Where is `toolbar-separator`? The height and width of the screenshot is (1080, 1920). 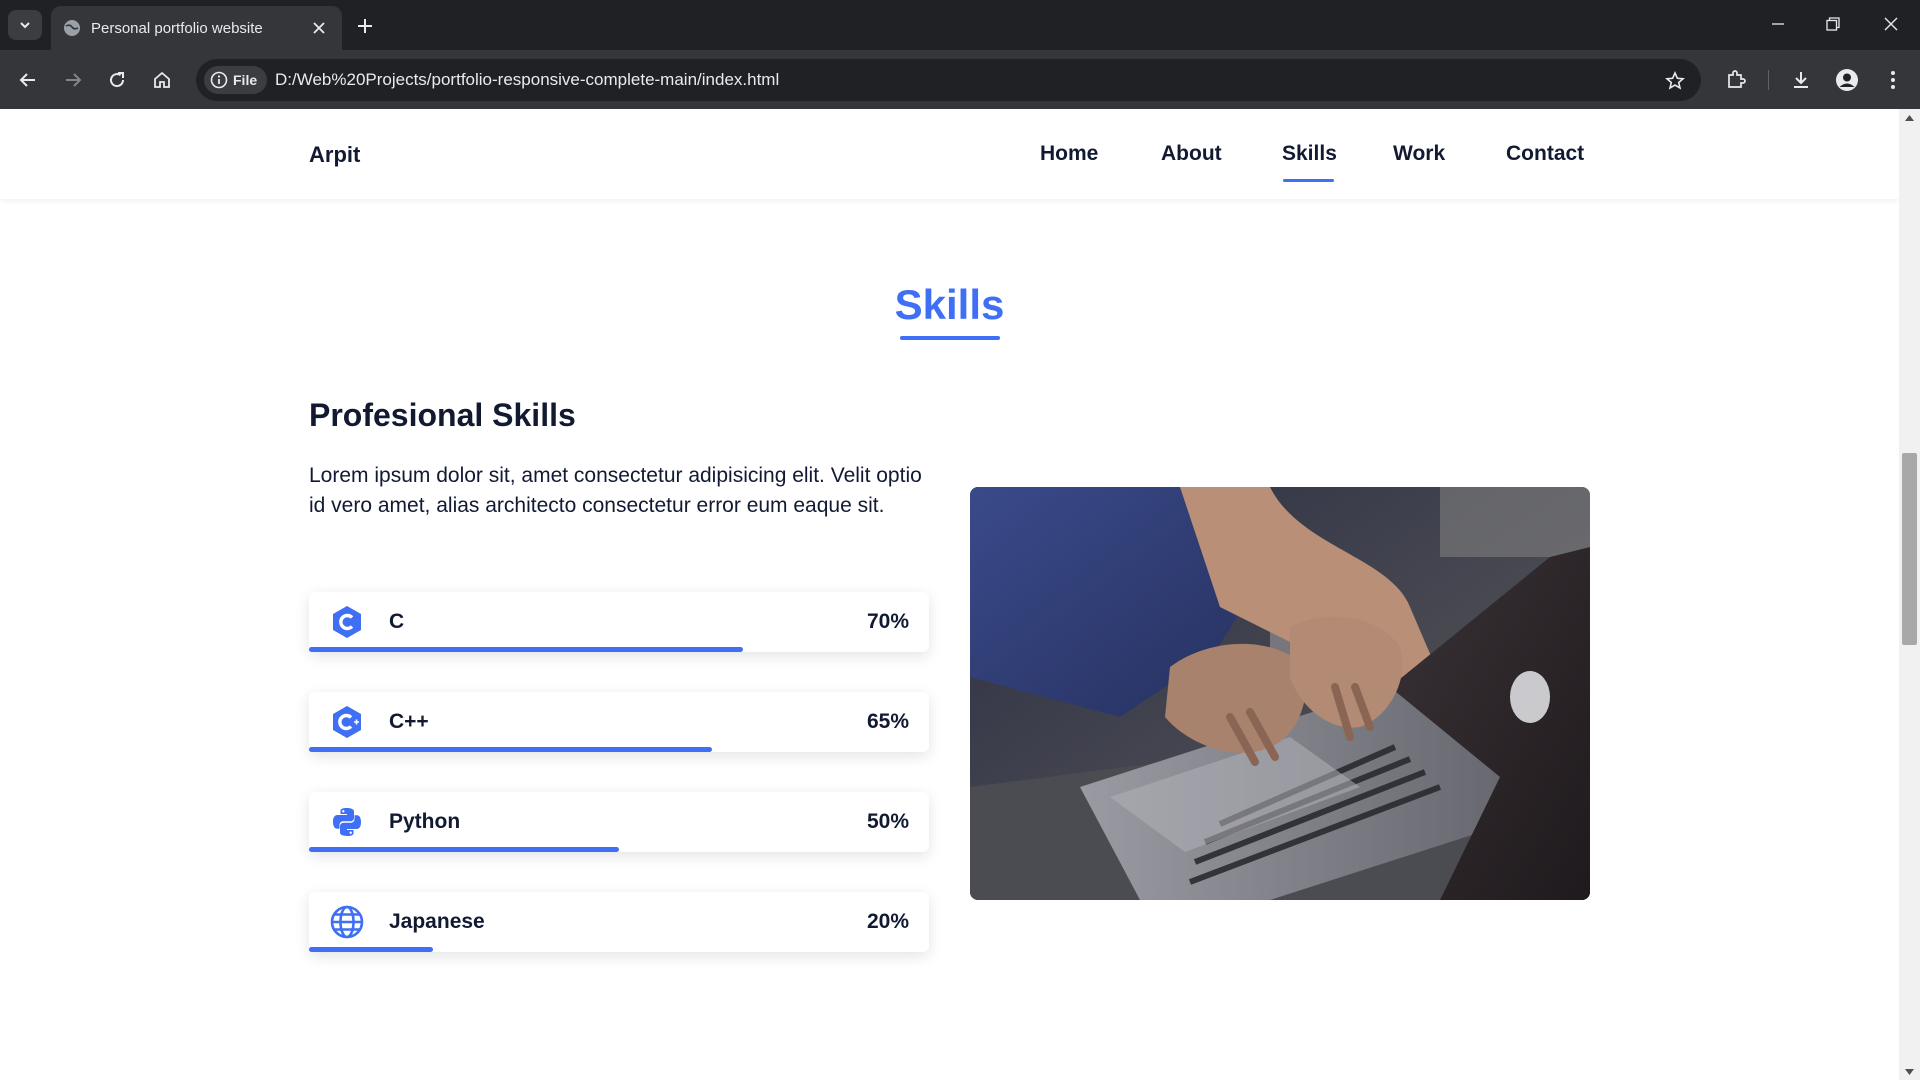
toolbar-separator is located at coordinates (1768, 80).